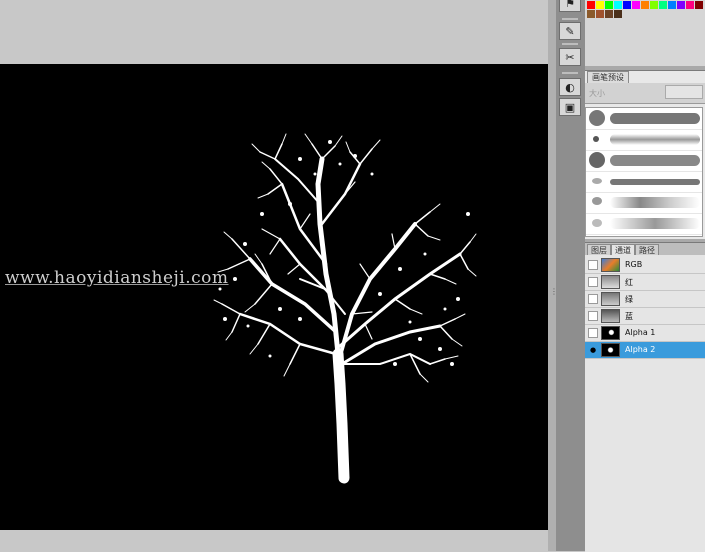 This screenshot has width=705, height=552. What do you see at coordinates (570, 31) in the screenshot?
I see `brush-icon: ✎` at bounding box center [570, 31].